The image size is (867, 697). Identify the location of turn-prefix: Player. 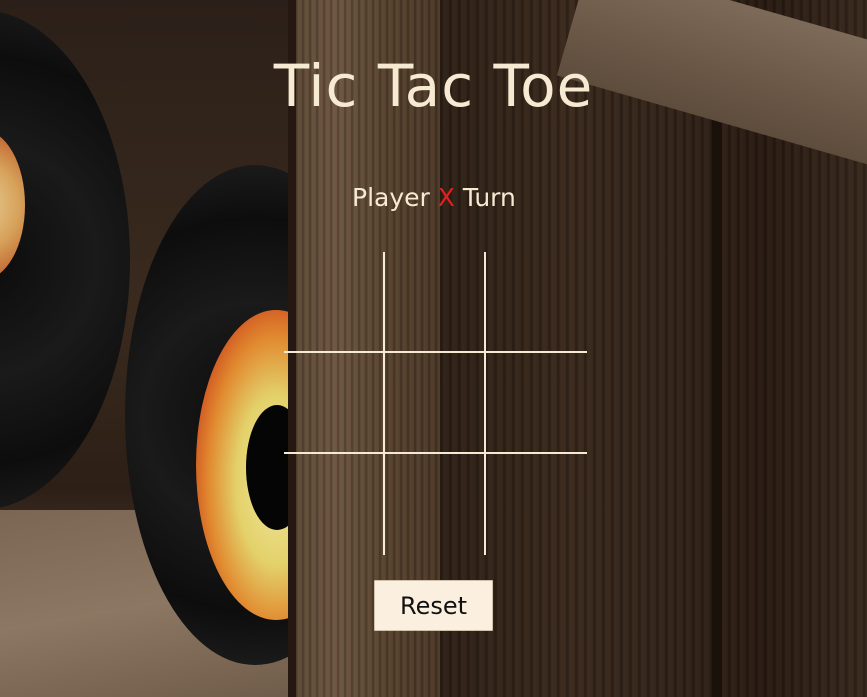
(391, 197).